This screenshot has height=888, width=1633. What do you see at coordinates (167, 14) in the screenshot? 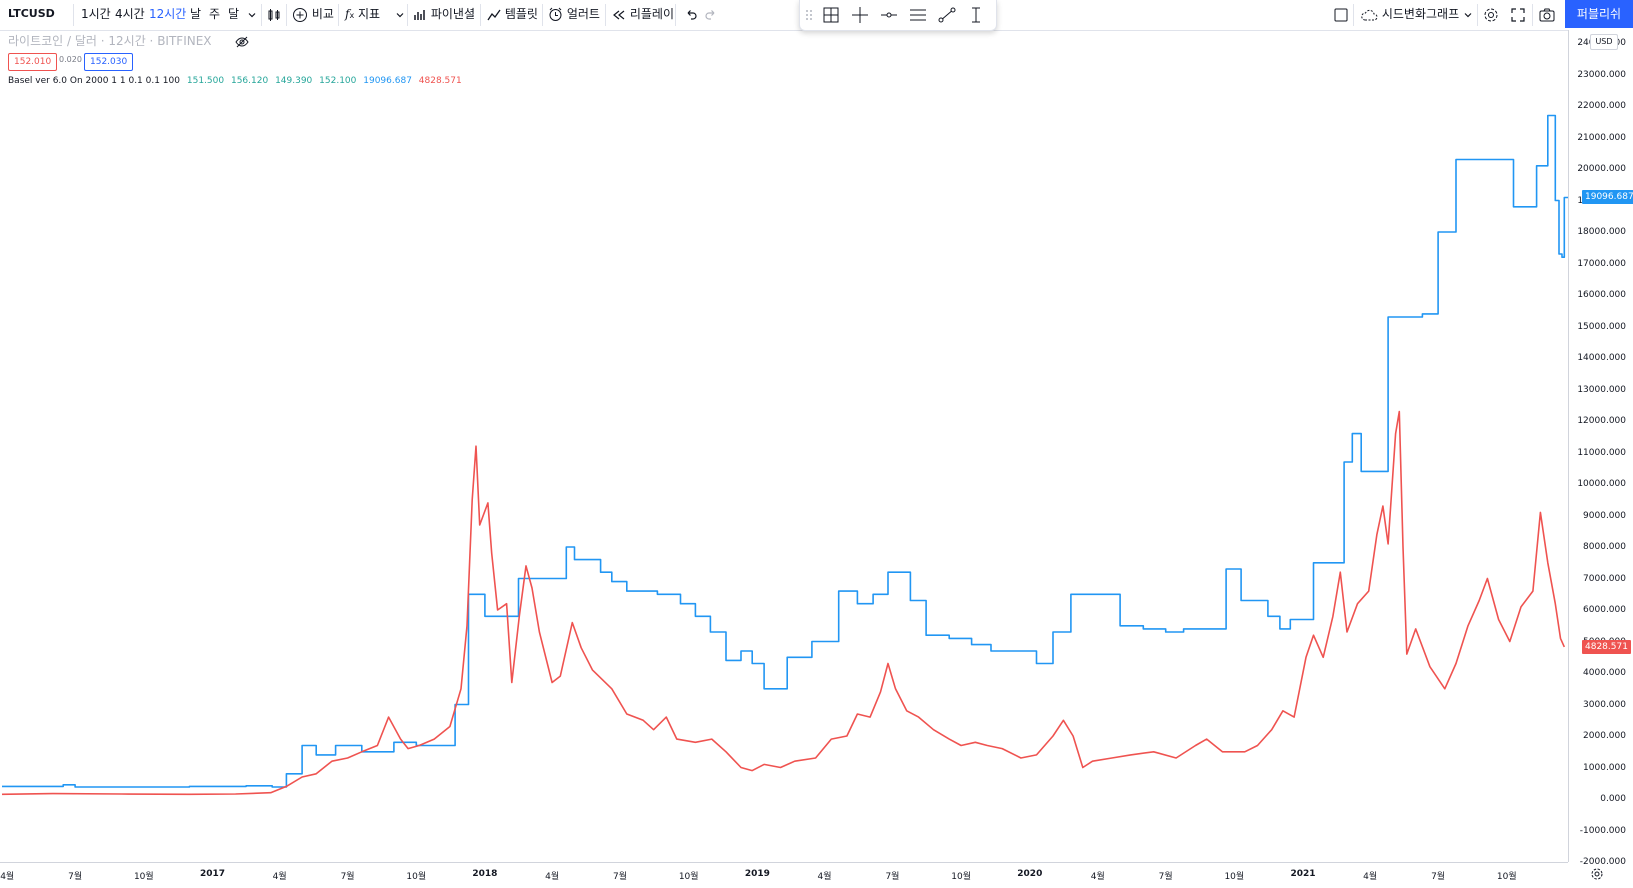
I see `interval-12h: 12시간` at bounding box center [167, 14].